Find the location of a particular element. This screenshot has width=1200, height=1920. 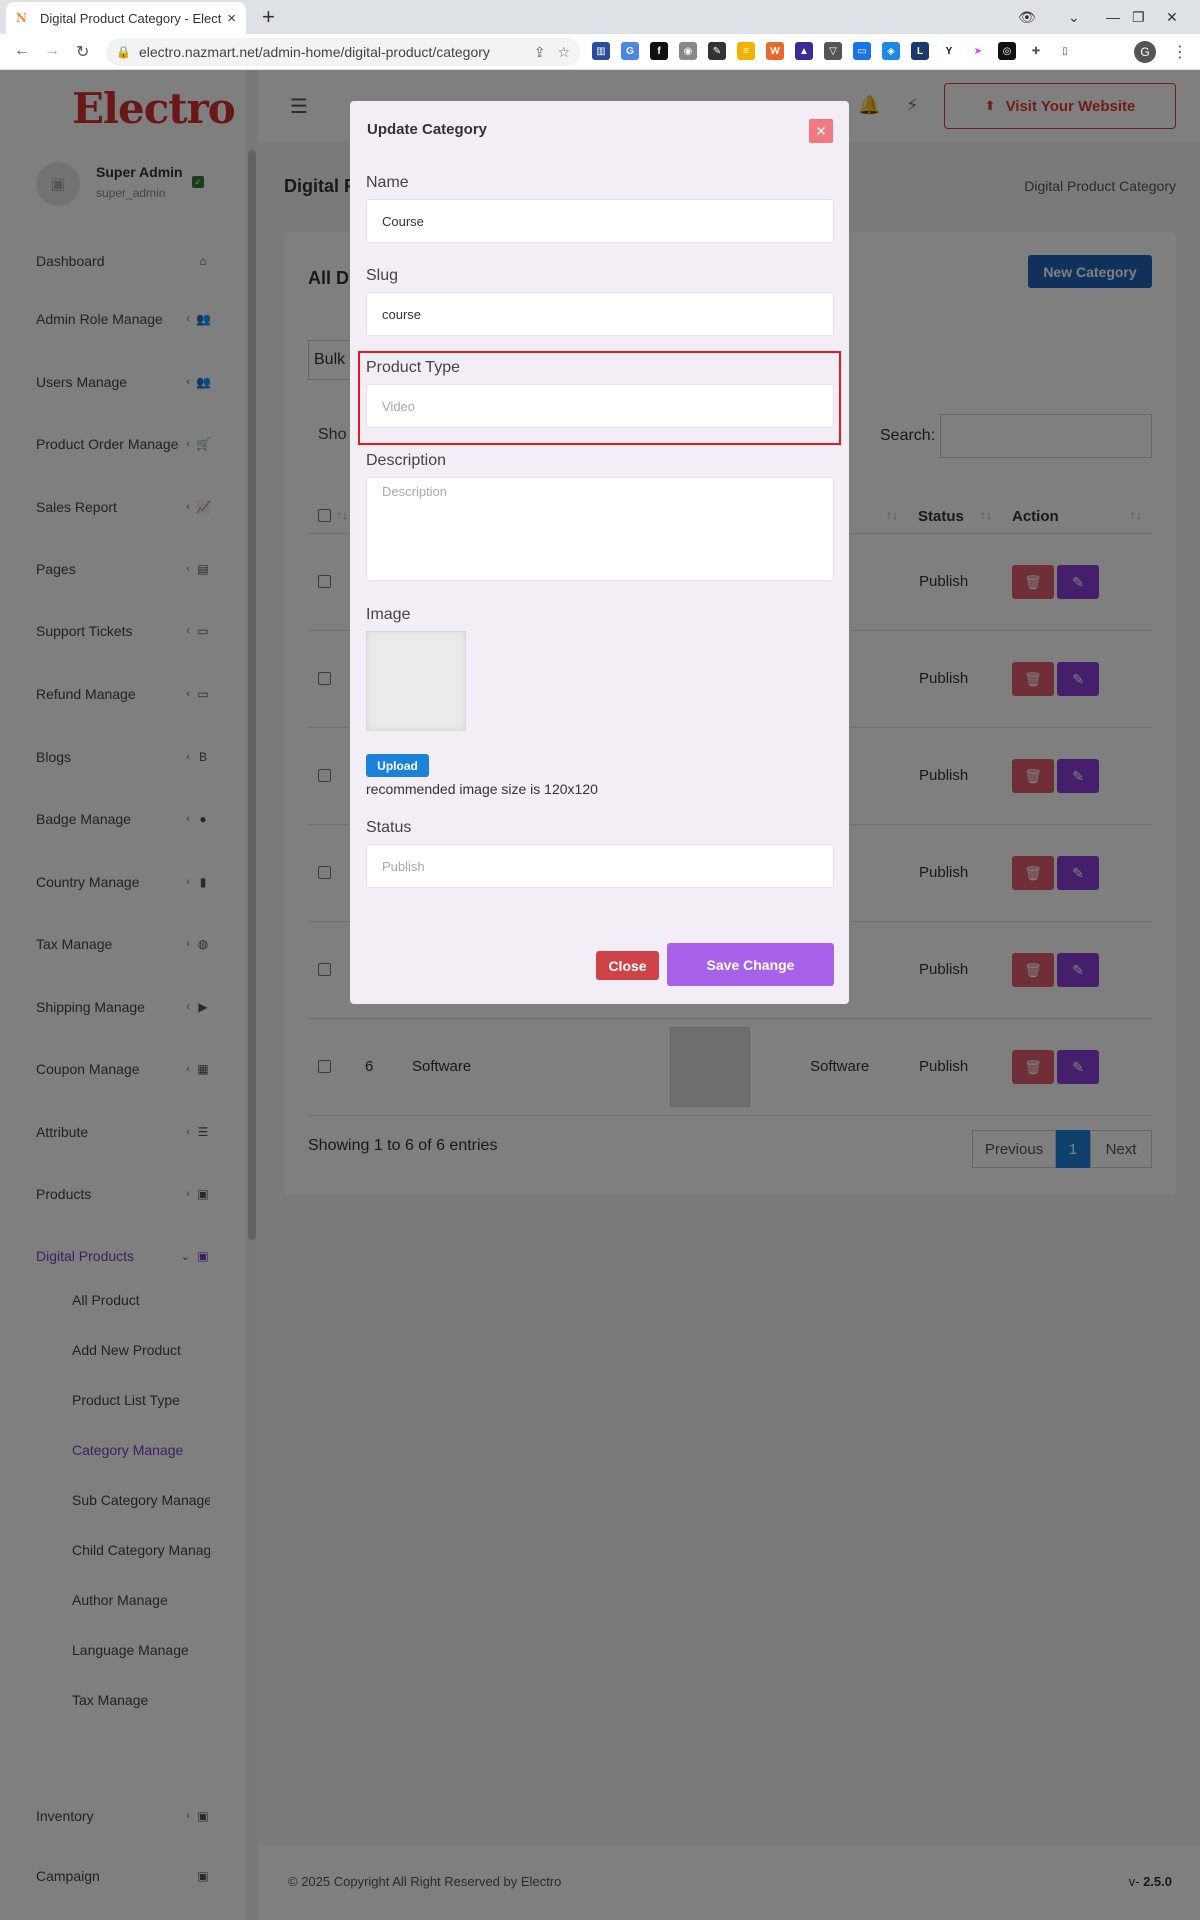

description-label: Description is located at coordinates (406, 460).